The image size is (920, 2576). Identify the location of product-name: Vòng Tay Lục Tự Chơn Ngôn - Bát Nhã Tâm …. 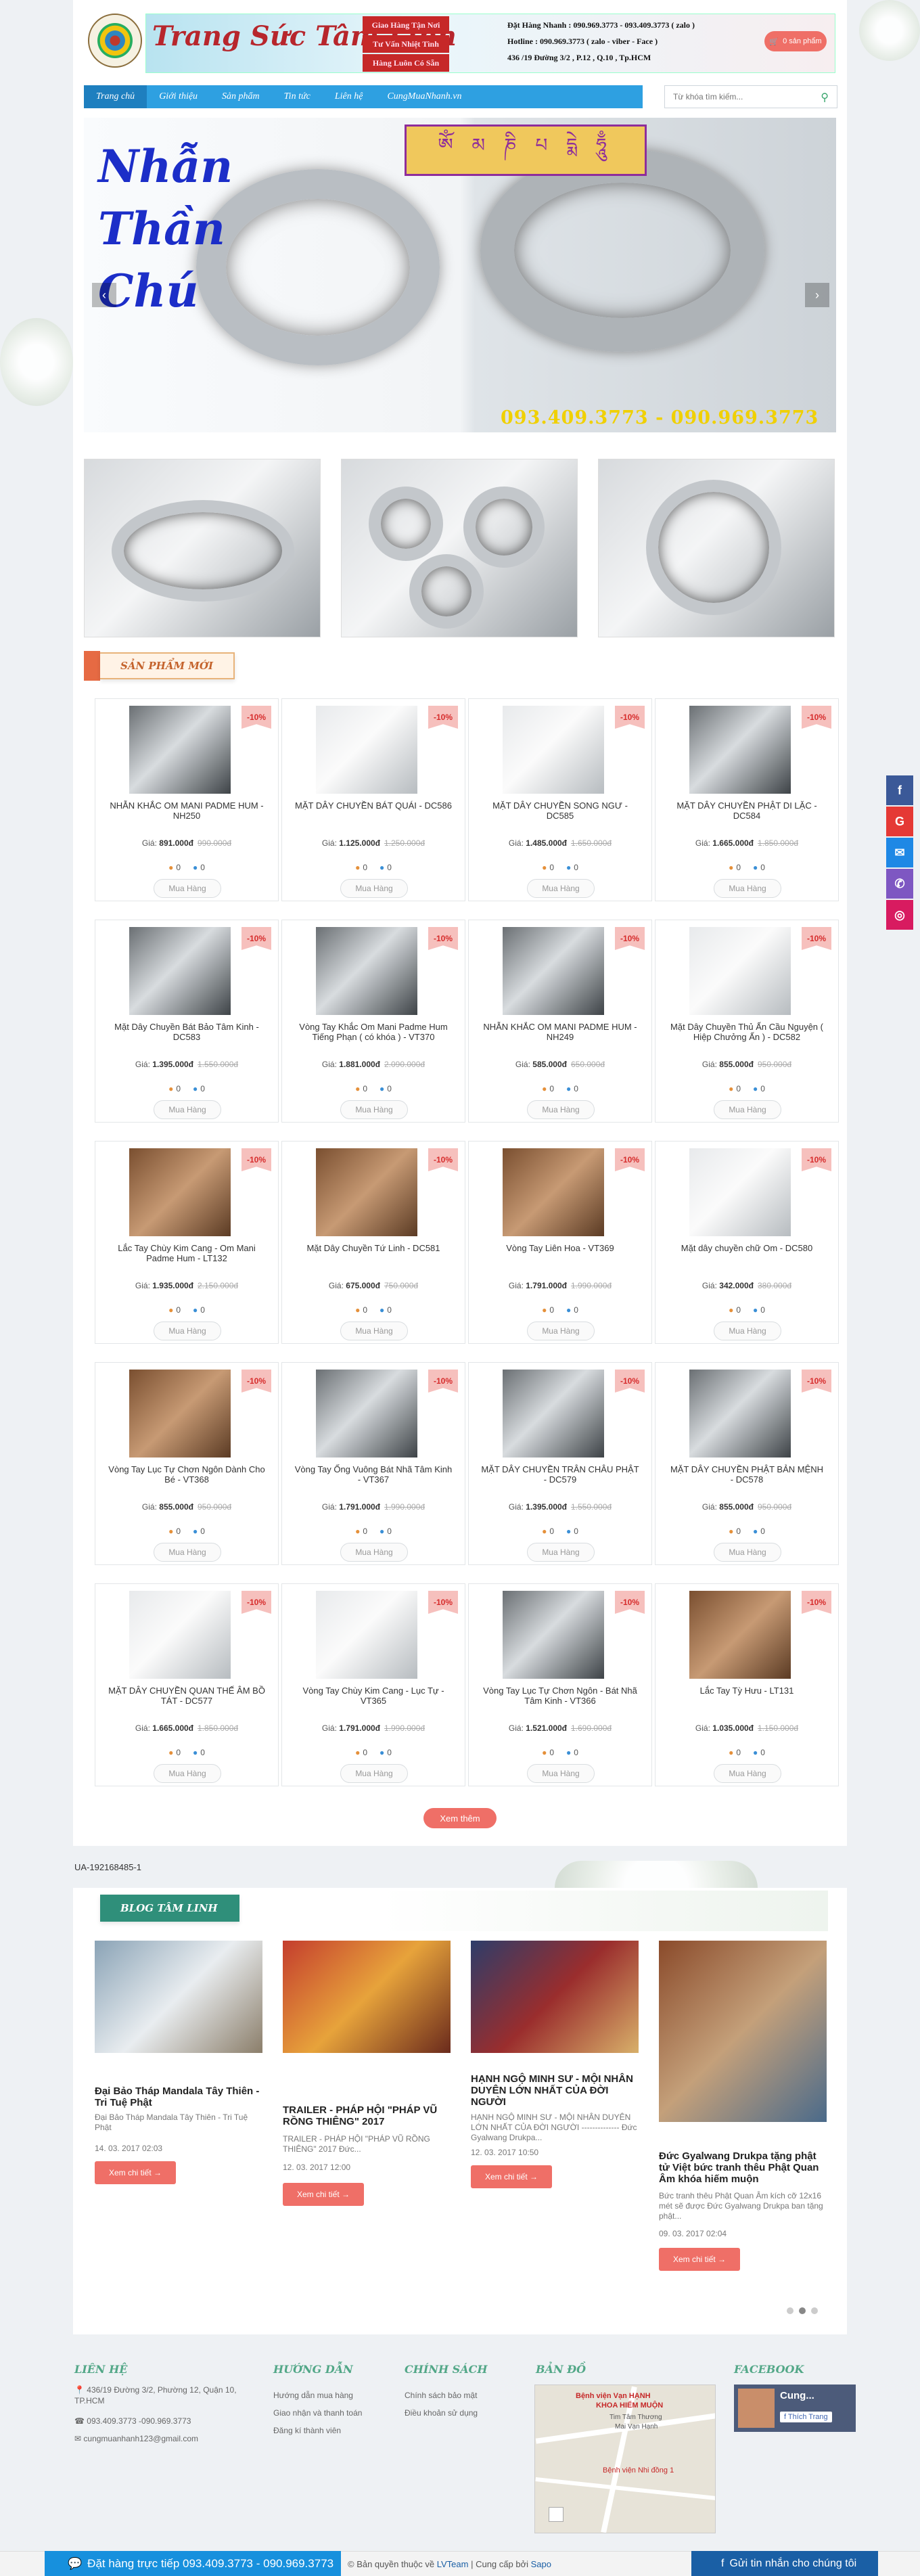
(560, 1696).